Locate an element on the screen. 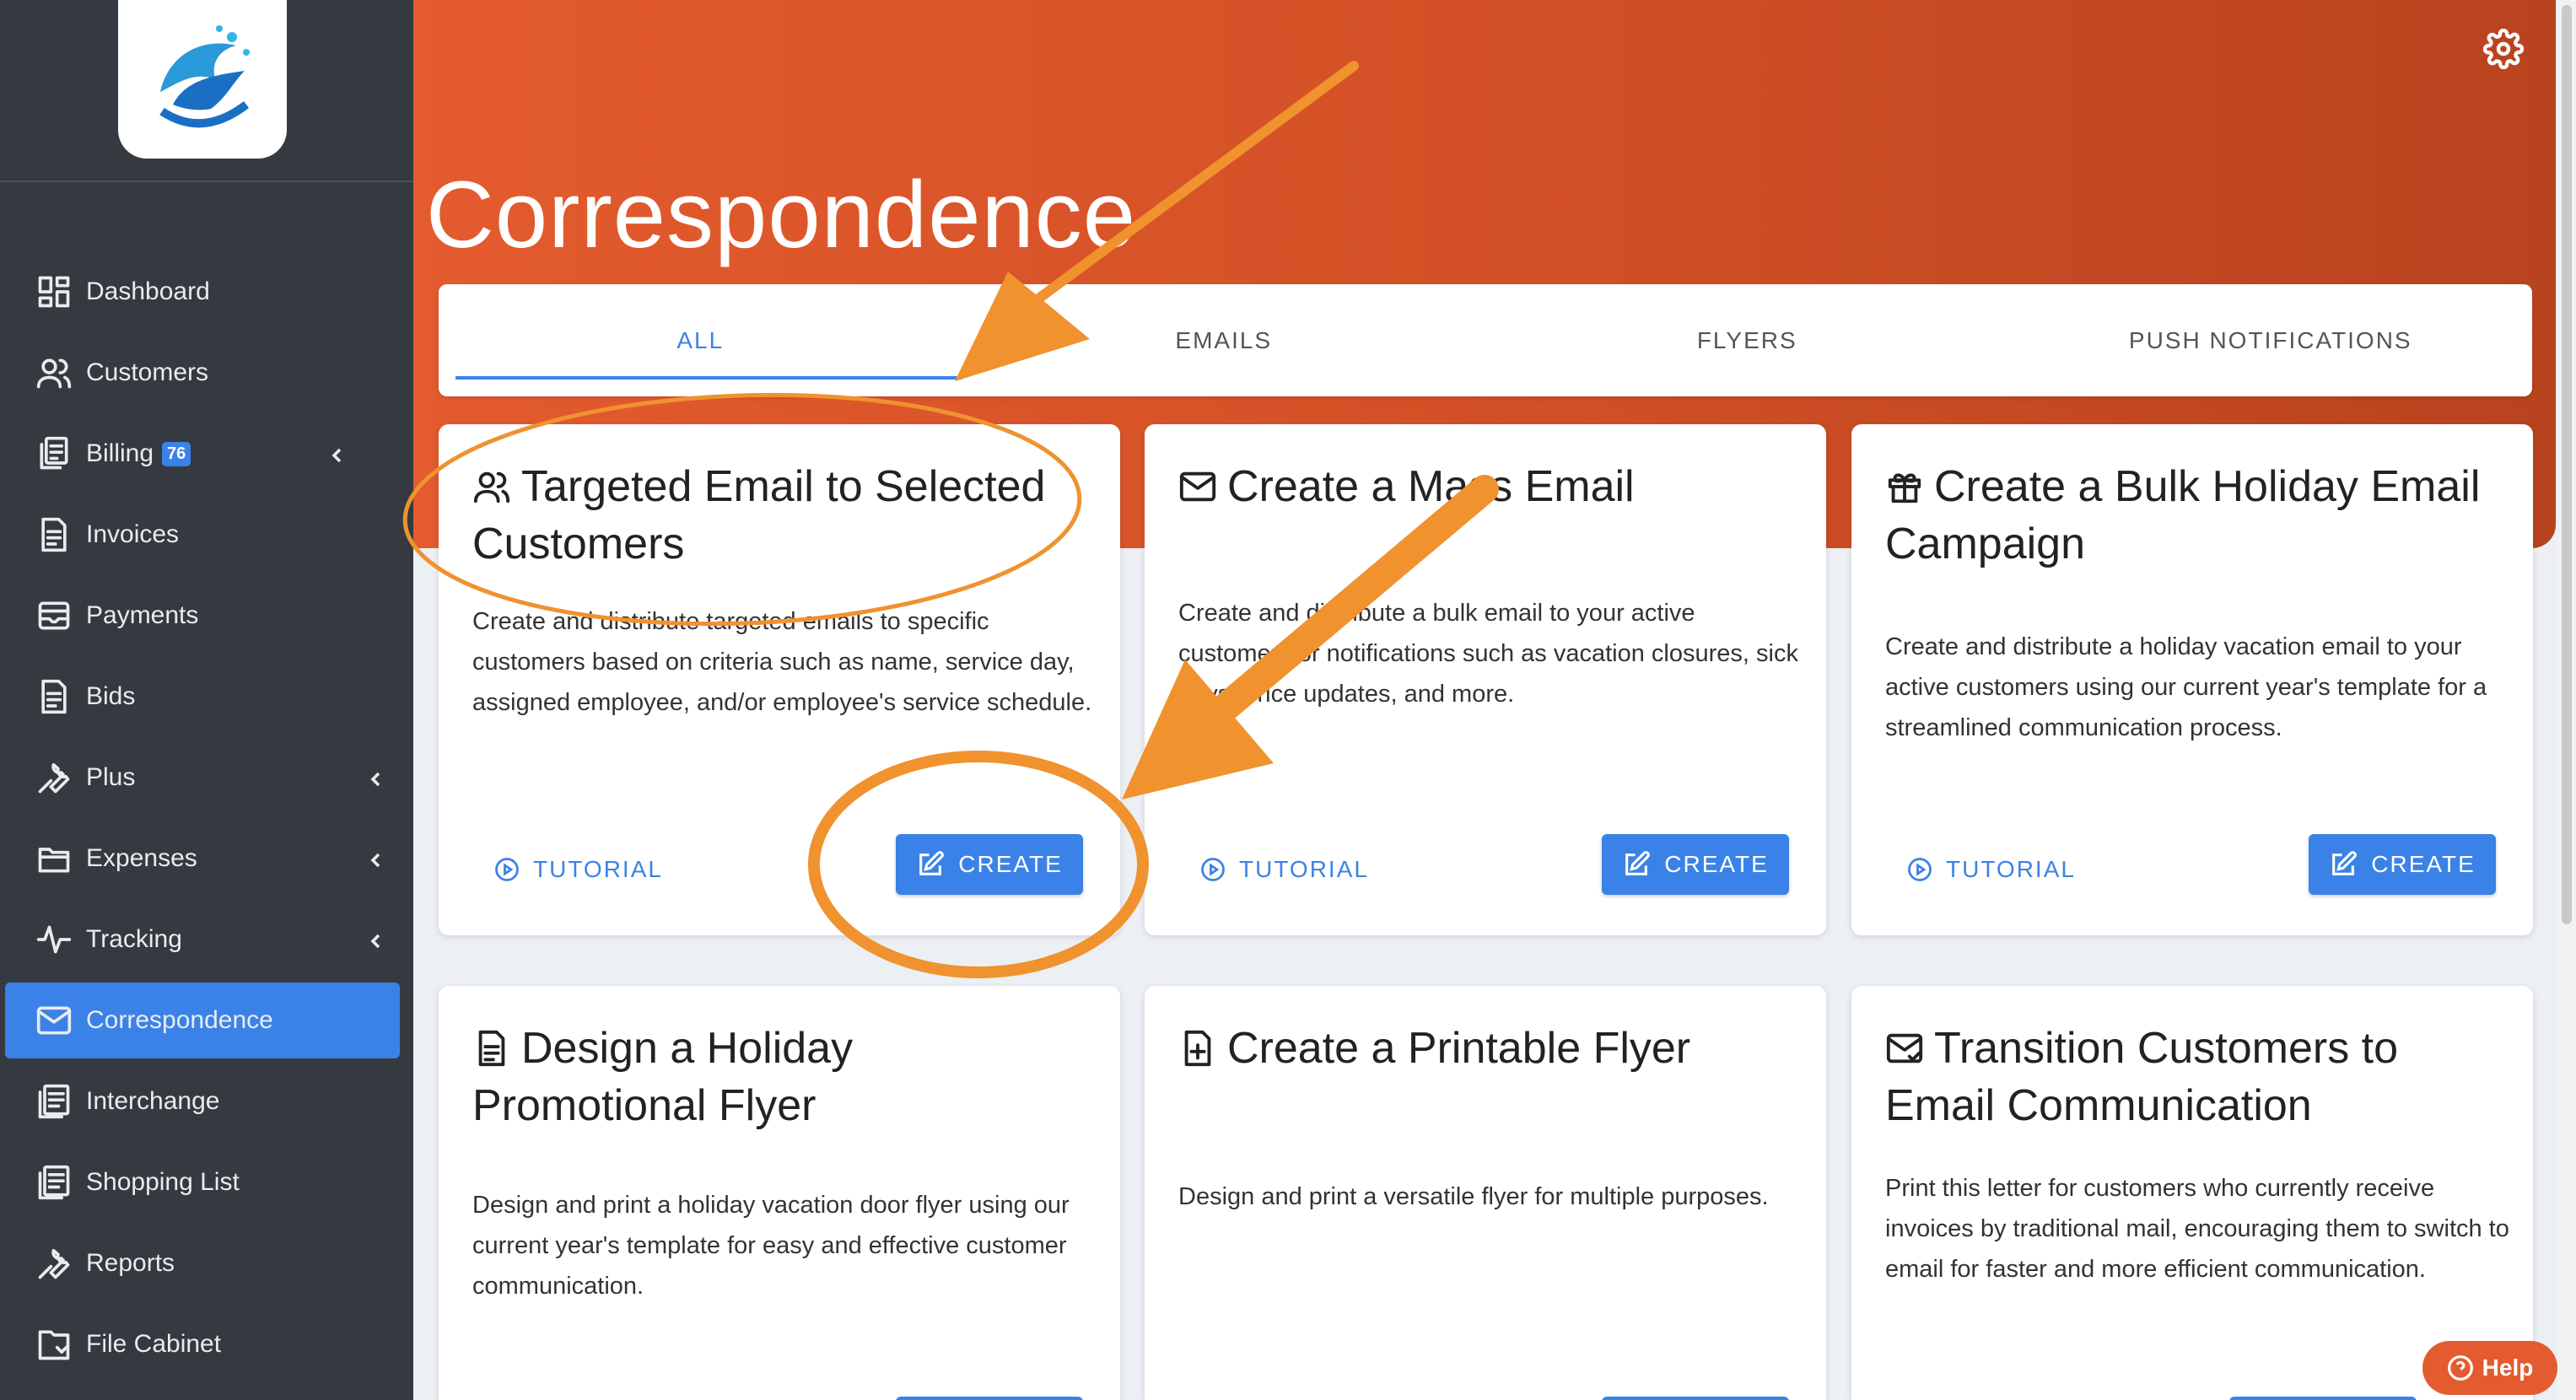  gear-icon is located at coordinates (2503, 49).